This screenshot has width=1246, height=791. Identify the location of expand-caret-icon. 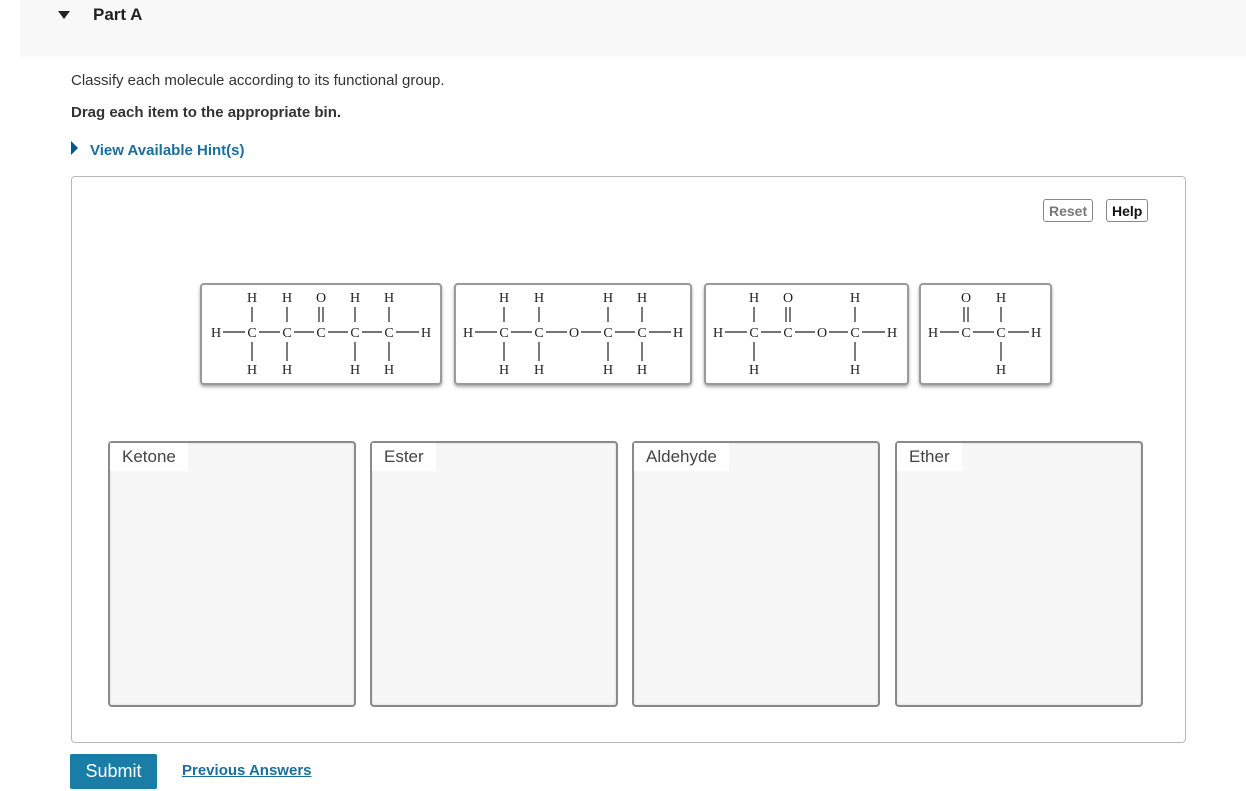
(74, 148).